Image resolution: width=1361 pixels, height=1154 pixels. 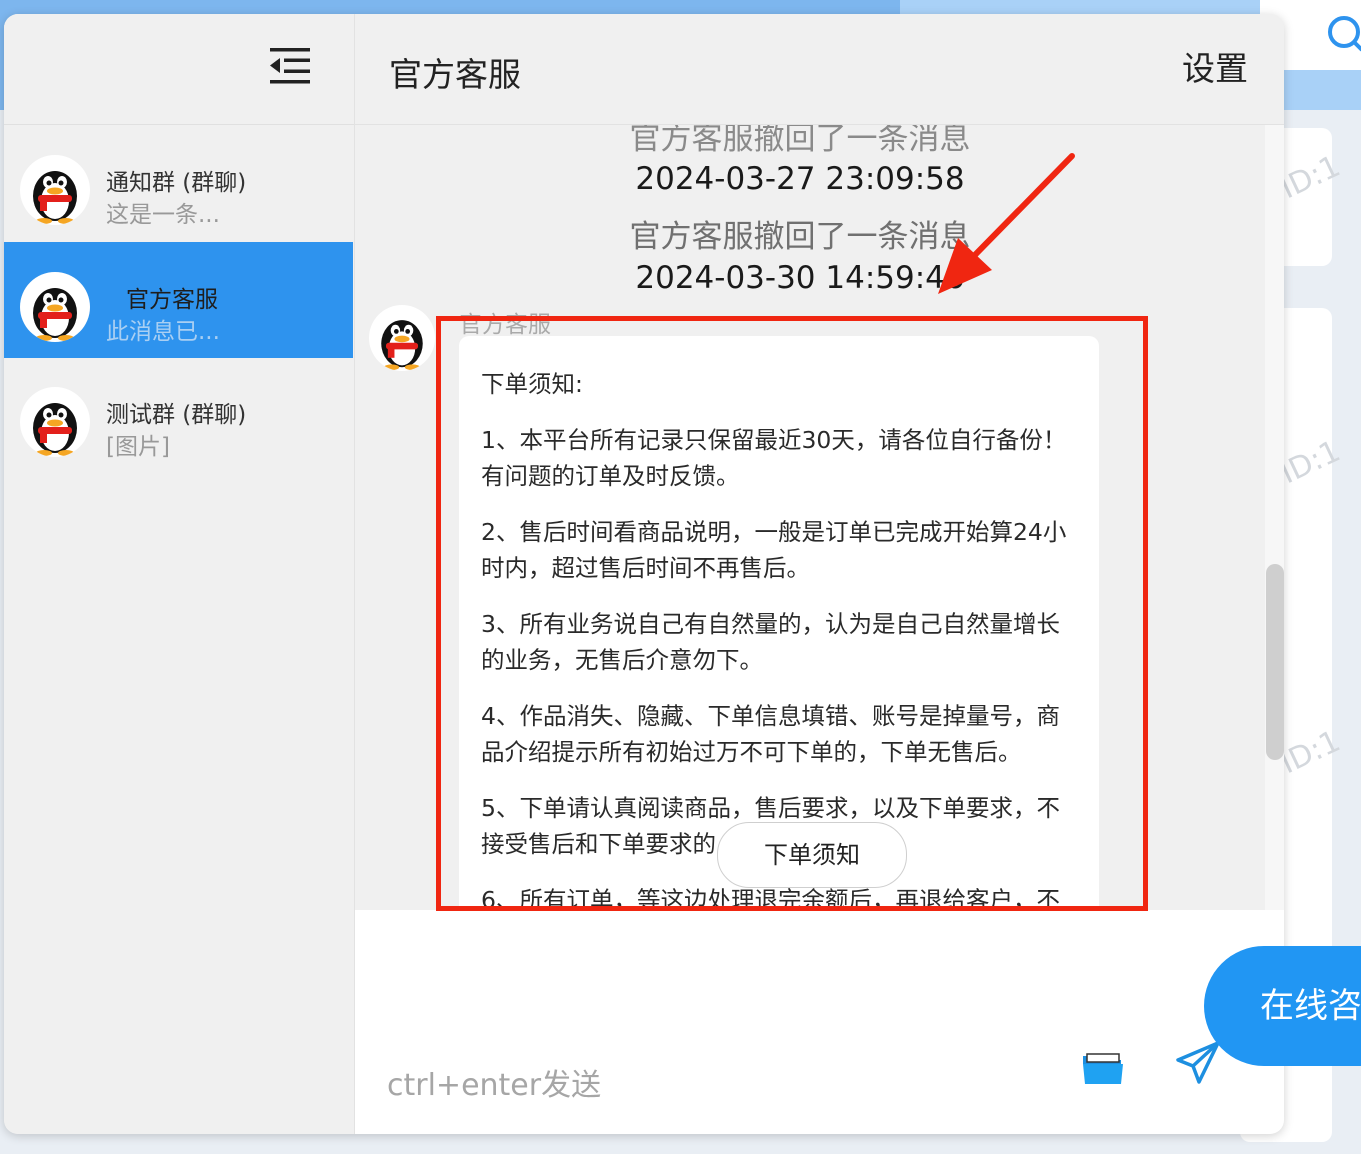 What do you see at coordinates (774, 458) in the screenshot?
I see `notice-rule: 1、本平台所有记录只保留最近30天，请各位自行备份！ 有问题的订单及时反馈。` at bounding box center [774, 458].